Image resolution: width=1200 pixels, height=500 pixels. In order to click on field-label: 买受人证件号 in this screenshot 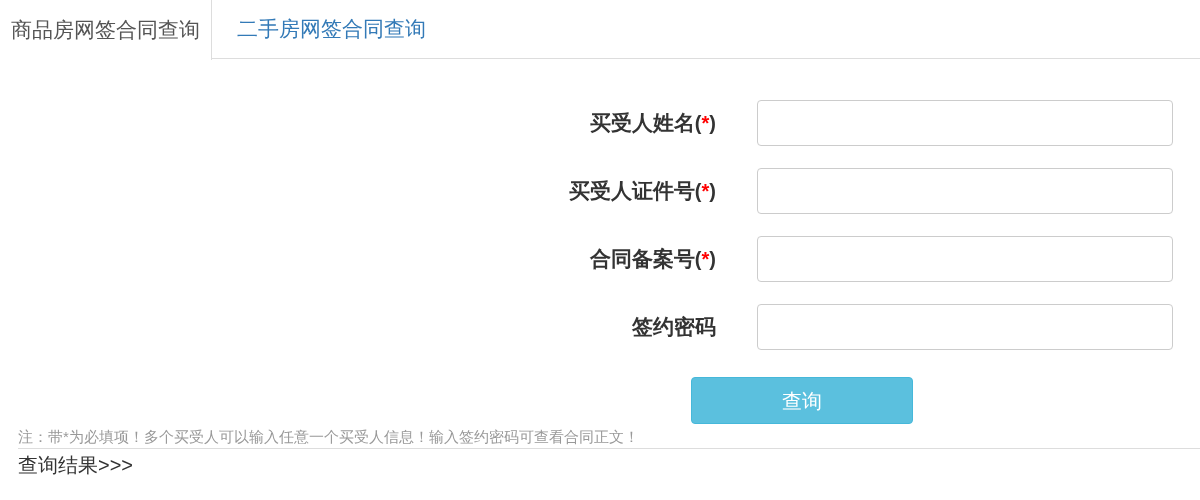, I will do `click(631, 191)`.